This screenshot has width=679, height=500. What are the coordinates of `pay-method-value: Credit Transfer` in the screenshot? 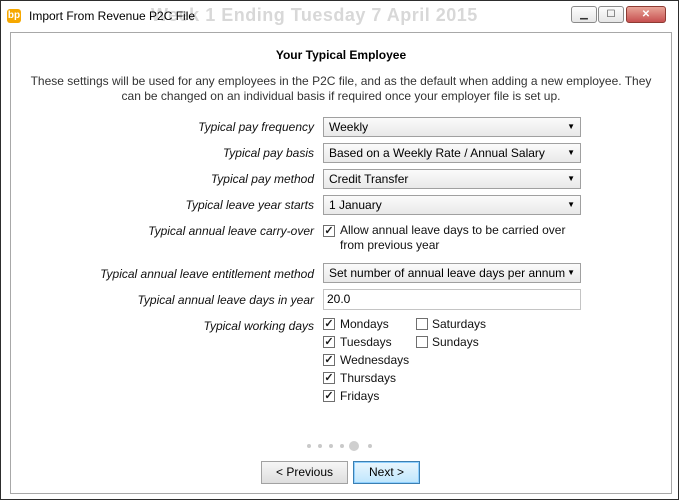 It's located at (369, 179).